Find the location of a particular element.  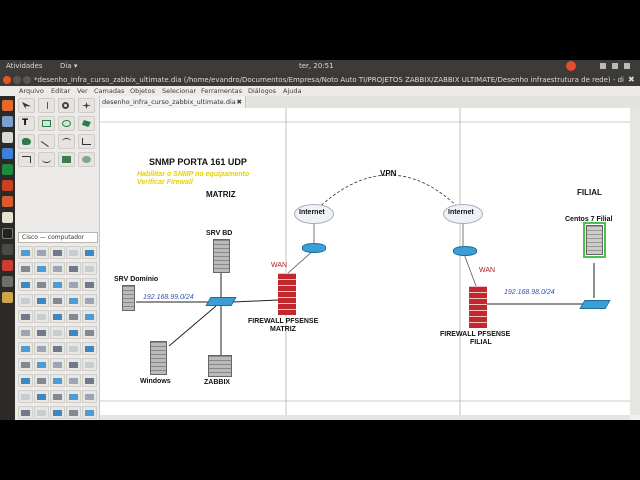

srv-dominio-server-icon is located at coordinates (128, 298).